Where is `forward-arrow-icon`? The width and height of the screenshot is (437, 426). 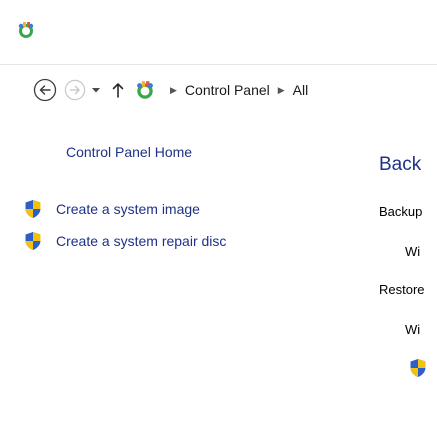 forward-arrow-icon is located at coordinates (75, 90).